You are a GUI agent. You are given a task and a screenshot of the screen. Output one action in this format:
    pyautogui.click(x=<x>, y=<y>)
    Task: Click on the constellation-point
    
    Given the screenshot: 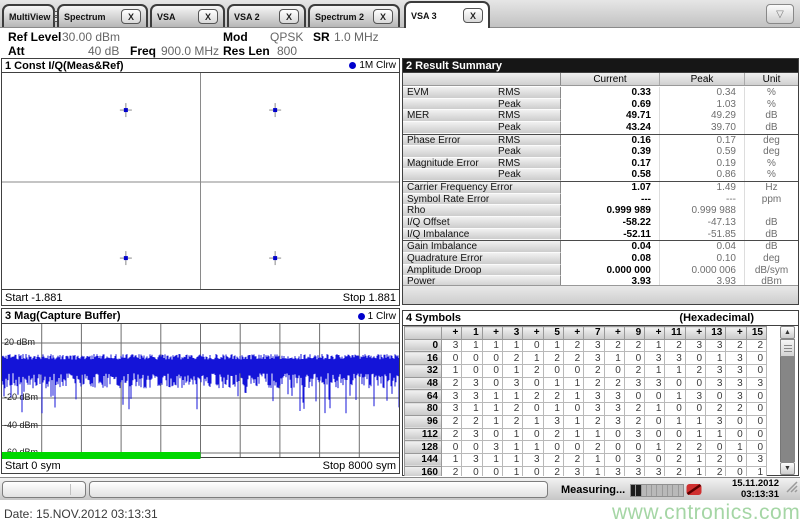 What is the action you would take?
    pyautogui.click(x=275, y=110)
    